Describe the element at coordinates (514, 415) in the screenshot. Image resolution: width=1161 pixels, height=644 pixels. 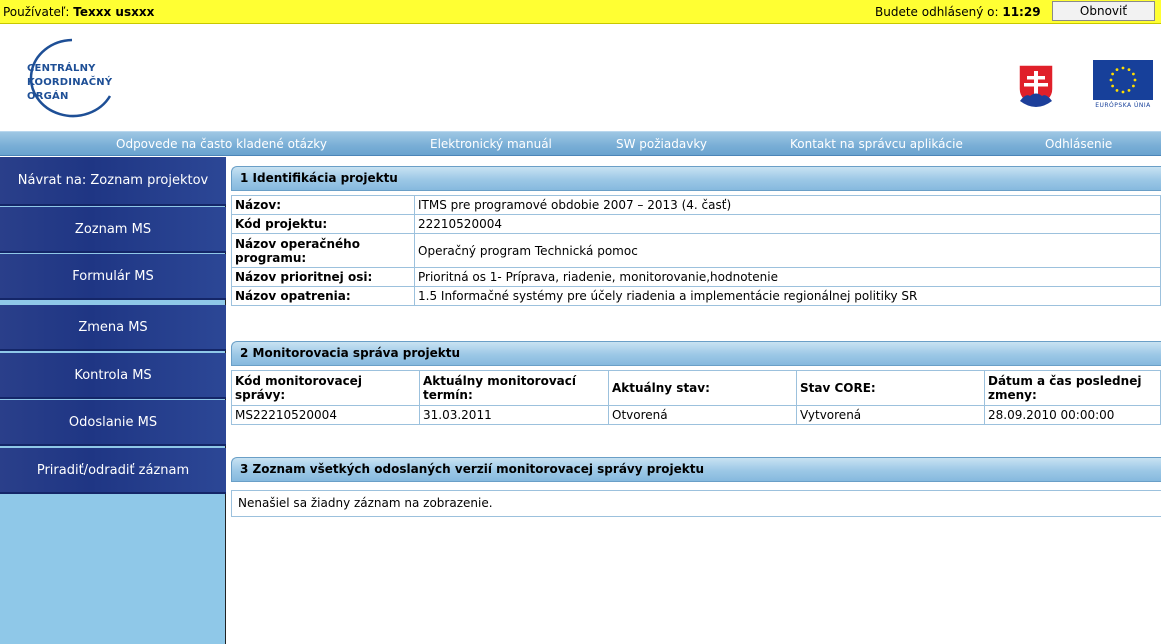
I see `cell-current-term: 31.03.2011` at that location.